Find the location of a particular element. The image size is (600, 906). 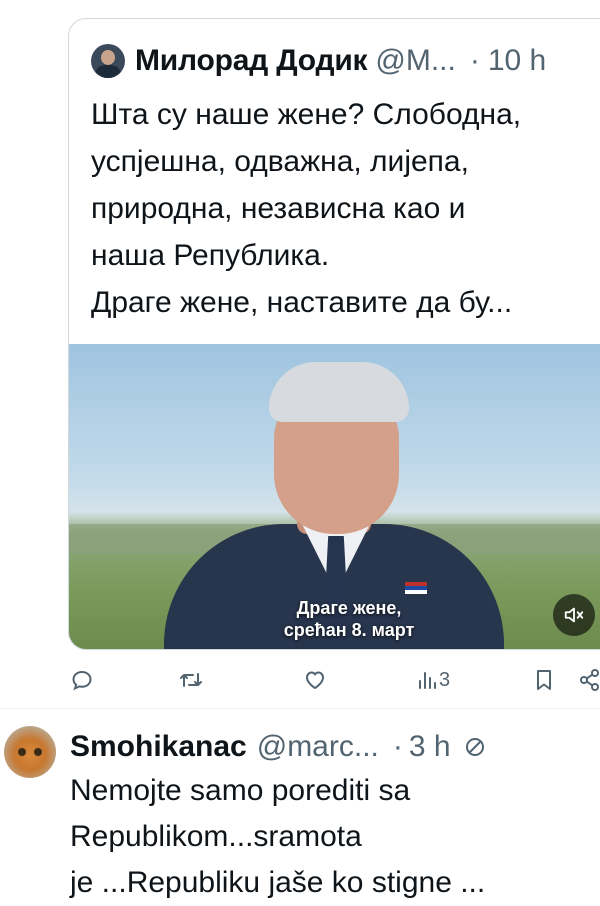

reply-author-name: Smohikanac is located at coordinates (158, 747).